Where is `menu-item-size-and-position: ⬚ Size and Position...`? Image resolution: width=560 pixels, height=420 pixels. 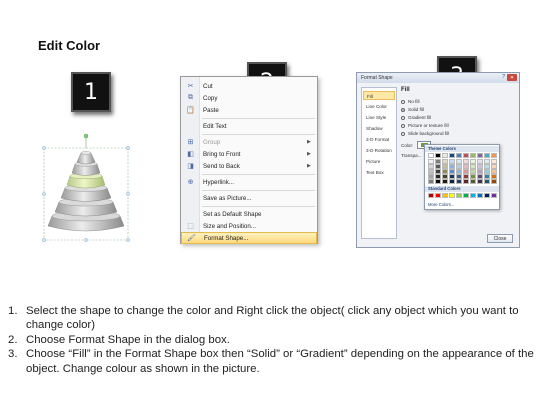 menu-item-size-and-position: ⬚ Size and Position... is located at coordinates (249, 226).